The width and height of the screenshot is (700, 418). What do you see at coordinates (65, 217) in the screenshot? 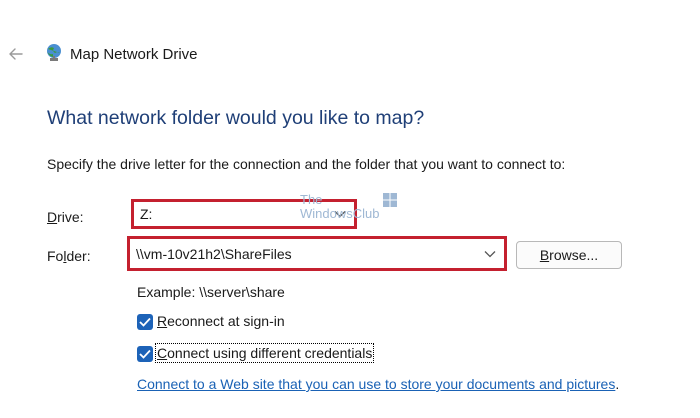
I see `drive-label: Drive:` at bounding box center [65, 217].